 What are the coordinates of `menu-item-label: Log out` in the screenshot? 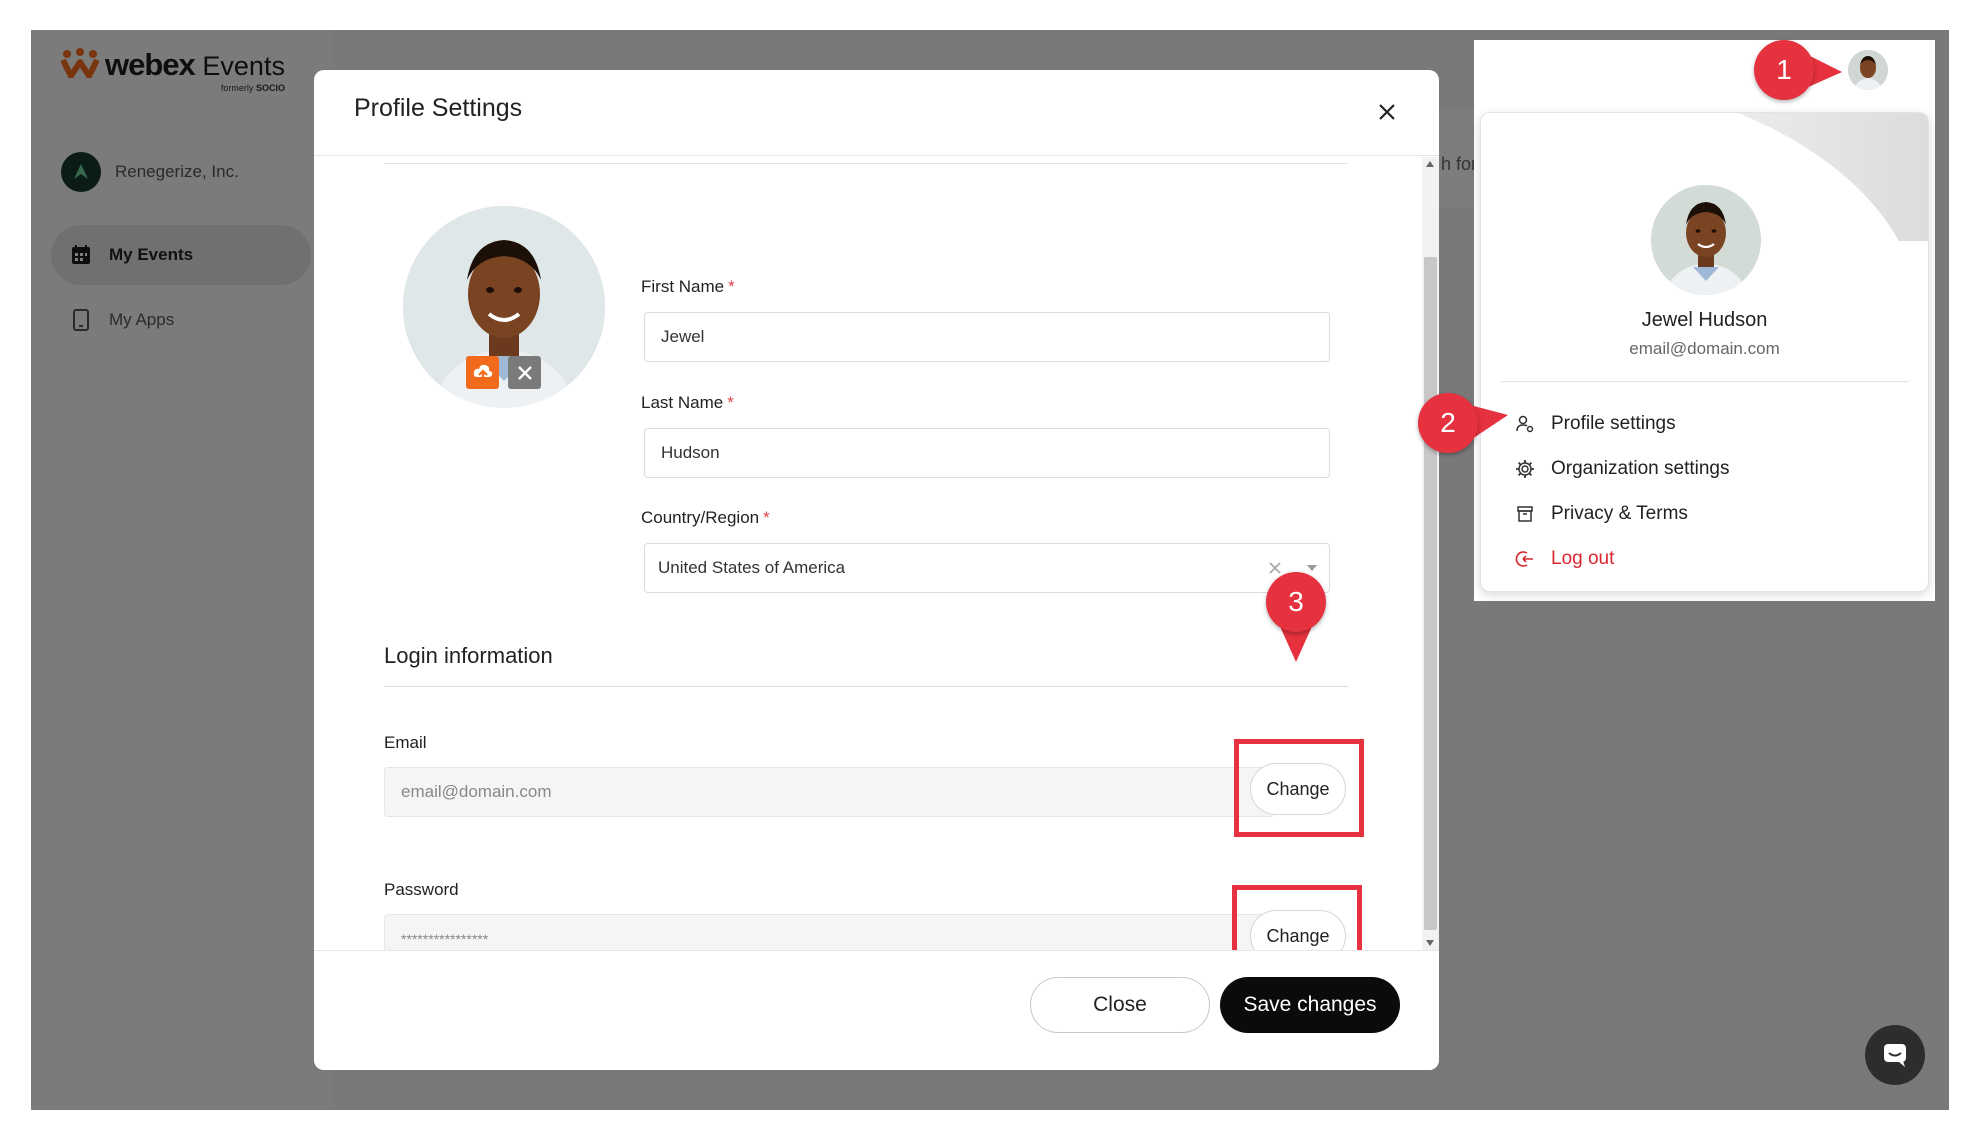 It's located at (1583, 558).